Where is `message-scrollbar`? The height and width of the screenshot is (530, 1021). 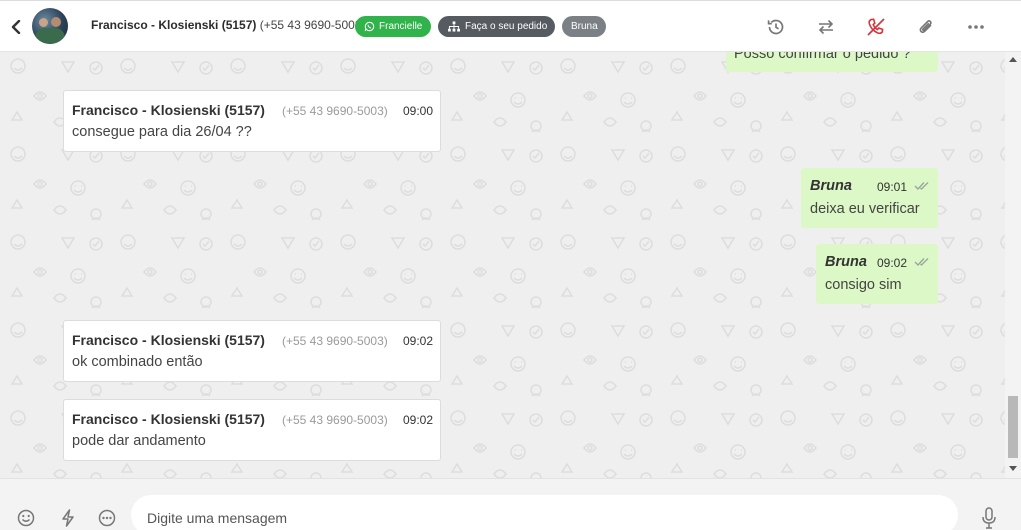
message-scrollbar is located at coordinates (1013, 265).